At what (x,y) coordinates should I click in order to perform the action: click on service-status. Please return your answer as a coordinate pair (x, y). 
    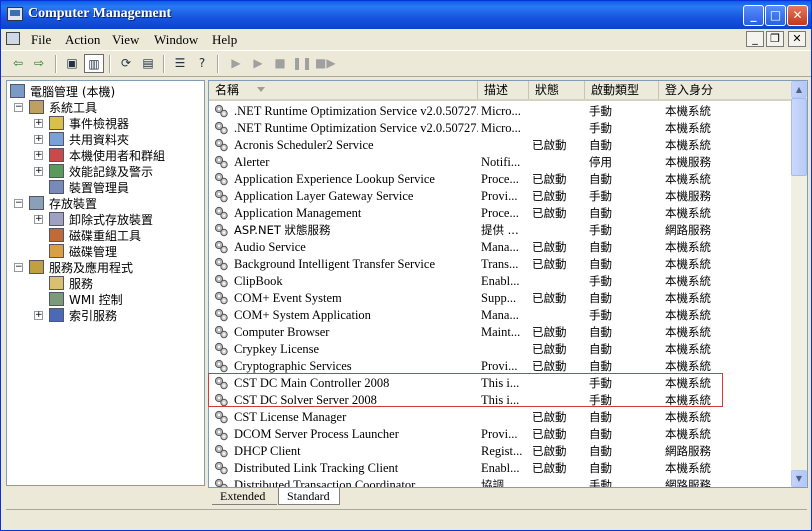
    Looking at the image, I should click on (559, 315).